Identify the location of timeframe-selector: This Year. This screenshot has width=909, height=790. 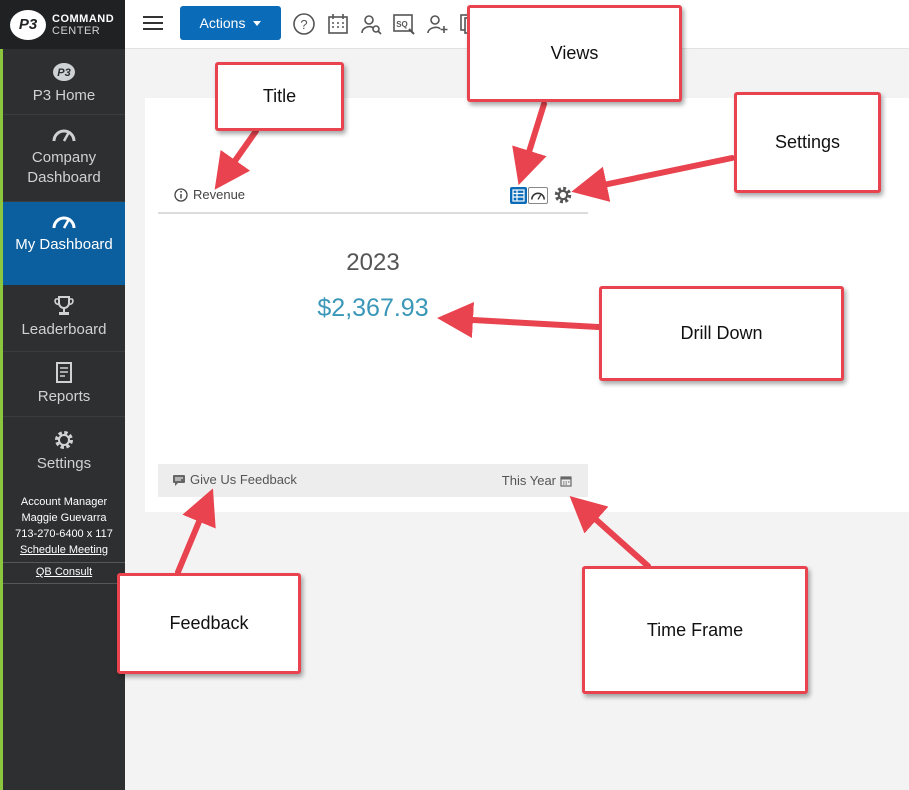
(537, 480).